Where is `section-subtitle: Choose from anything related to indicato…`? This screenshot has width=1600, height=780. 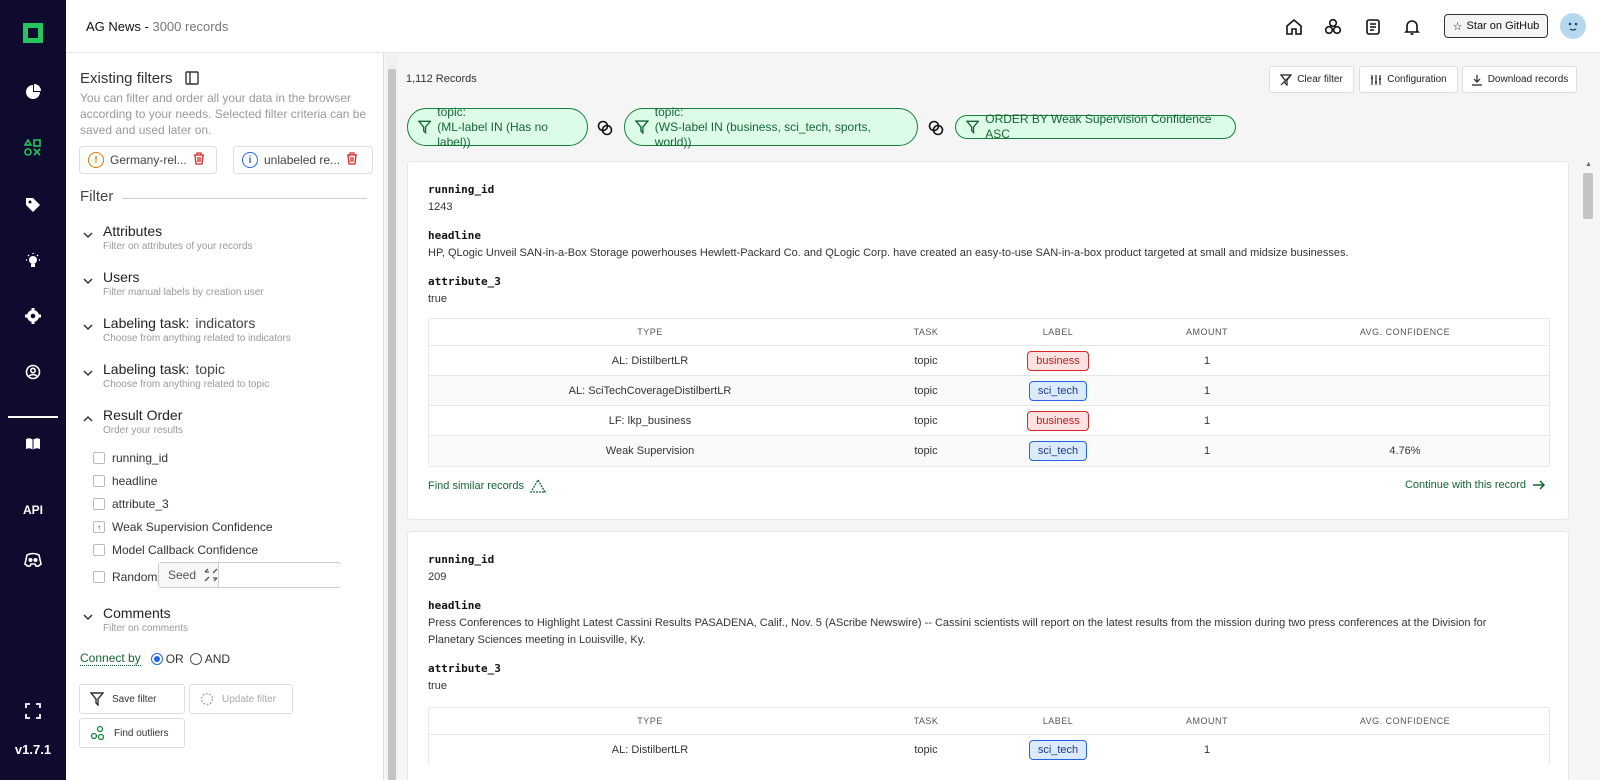 section-subtitle: Choose from anything related to indicato… is located at coordinates (197, 338).